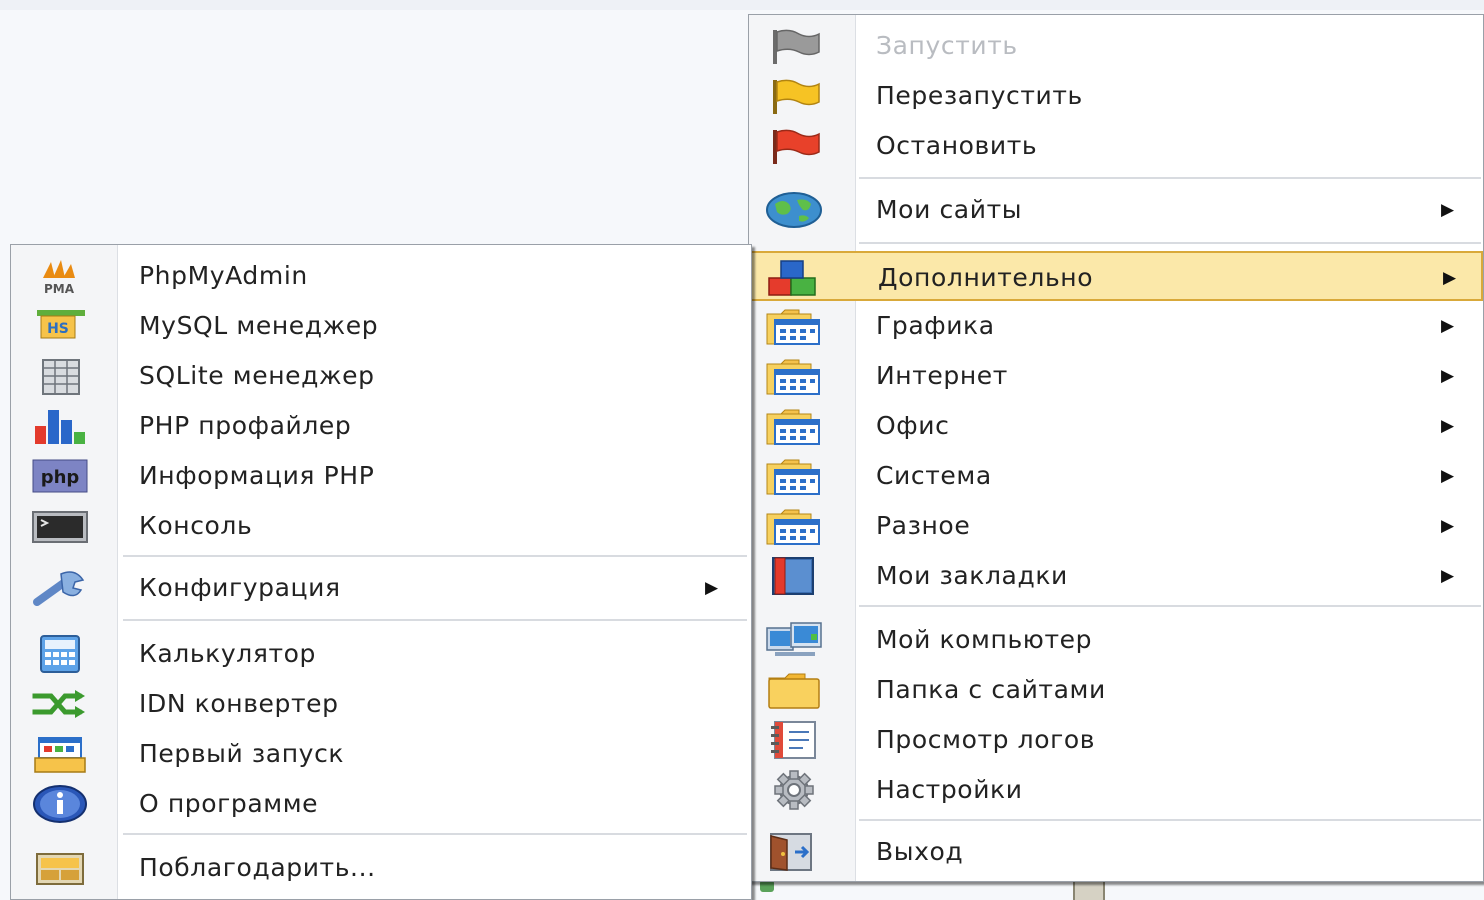 This screenshot has height=900, width=1484. Describe the element at coordinates (381, 526) in the screenshot. I see `submenu-item-console: Консоль` at that location.